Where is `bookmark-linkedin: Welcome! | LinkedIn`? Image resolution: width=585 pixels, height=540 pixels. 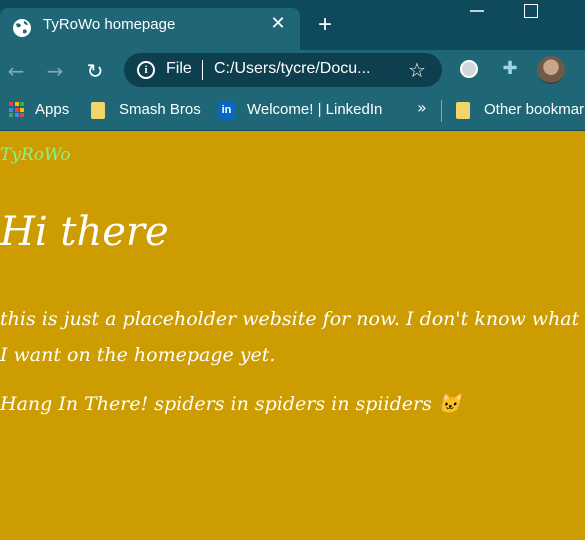
bookmark-linkedin: Welcome! | LinkedIn is located at coordinates (314, 110).